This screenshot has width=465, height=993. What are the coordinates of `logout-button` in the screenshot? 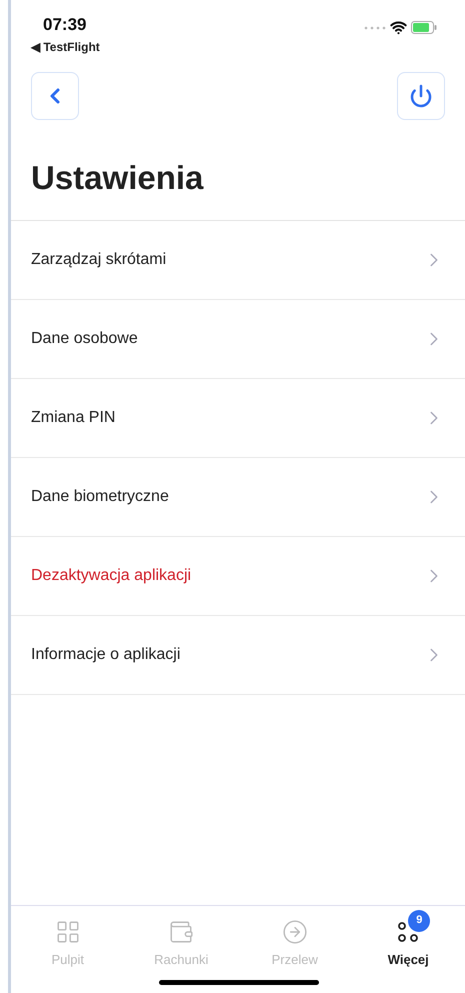 It's located at (421, 96).